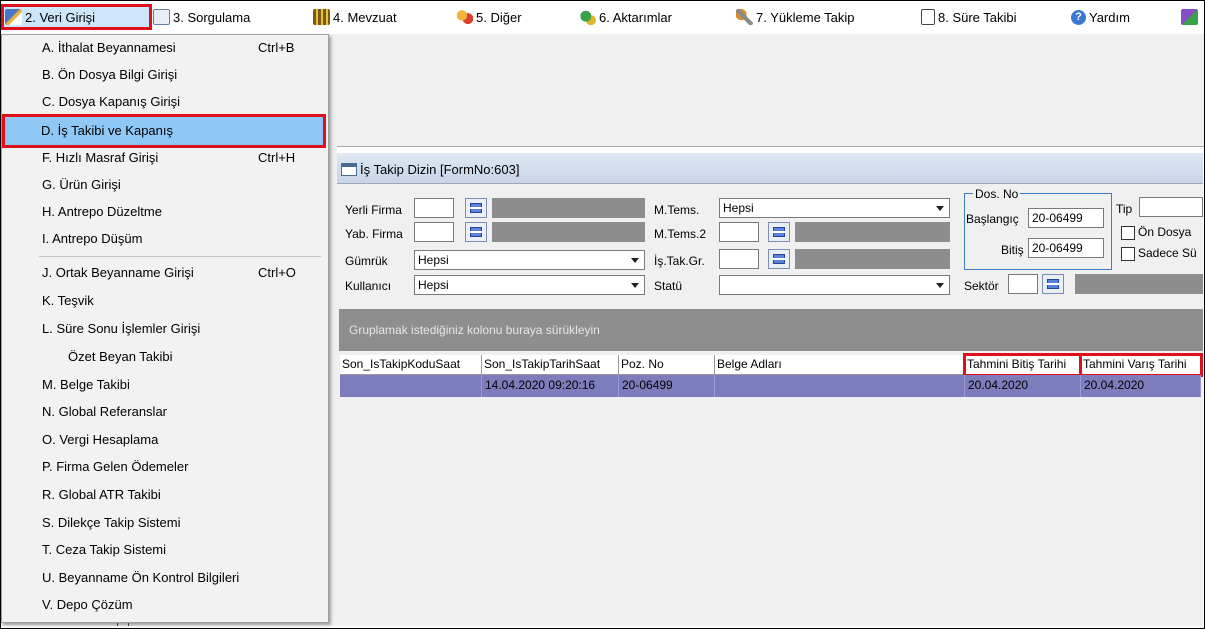  Describe the element at coordinates (667, 365) in the screenshot. I see `column-header-poz-no: Poz. No` at that location.